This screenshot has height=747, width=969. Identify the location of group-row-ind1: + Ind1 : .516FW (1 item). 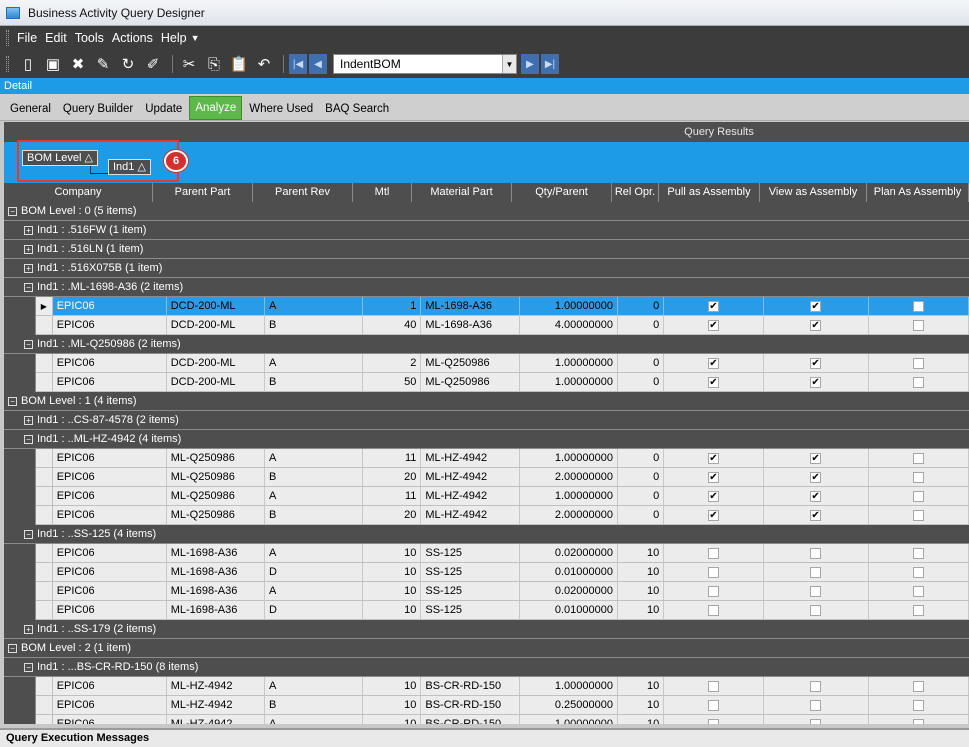
(486, 230).